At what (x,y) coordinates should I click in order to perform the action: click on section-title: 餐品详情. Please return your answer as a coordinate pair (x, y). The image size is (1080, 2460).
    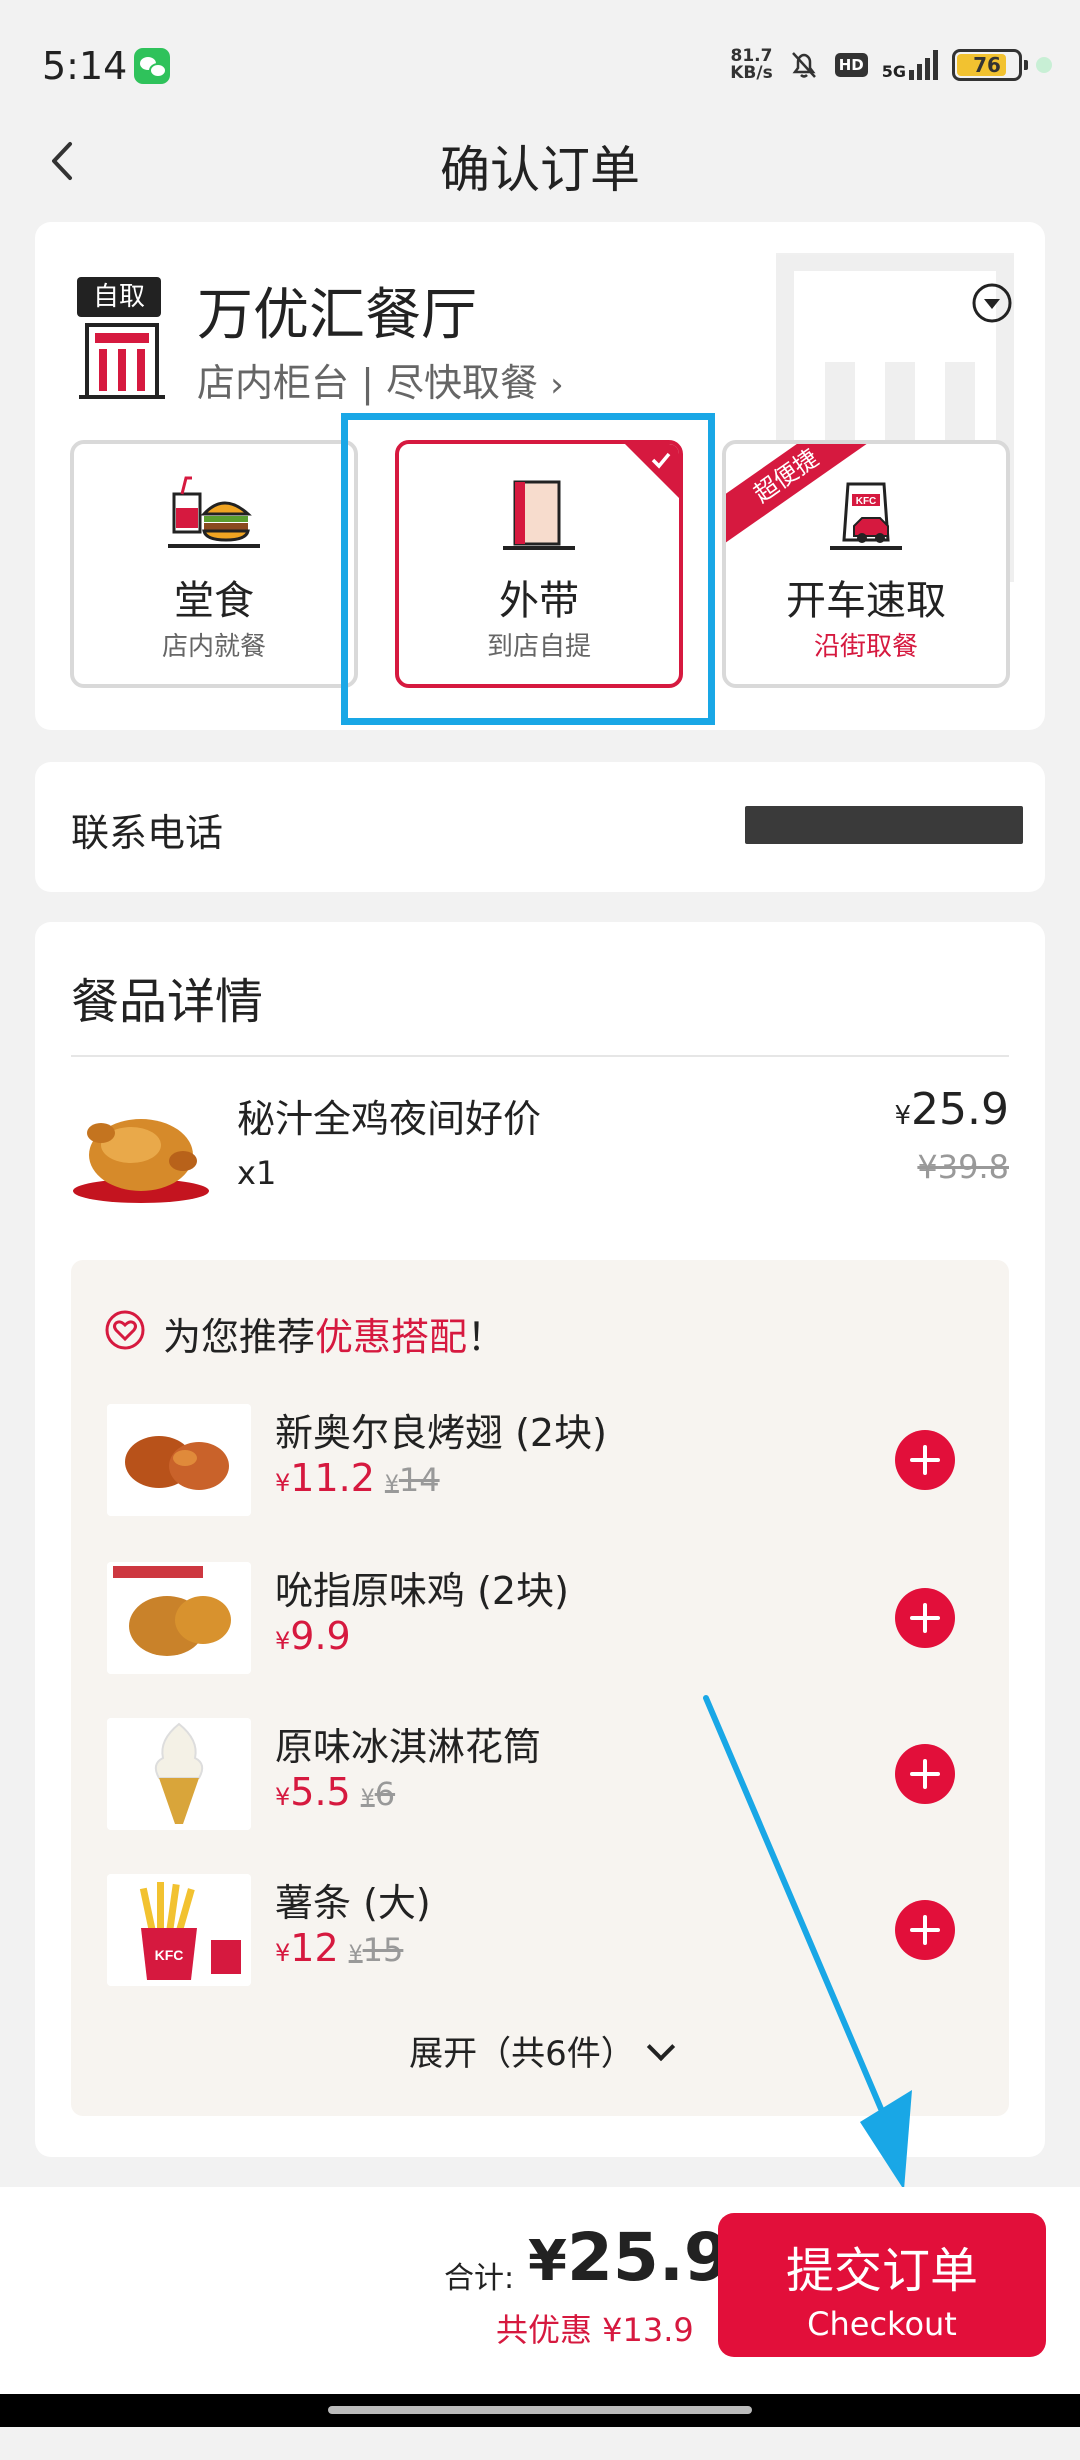
    Looking at the image, I should click on (167, 1002).